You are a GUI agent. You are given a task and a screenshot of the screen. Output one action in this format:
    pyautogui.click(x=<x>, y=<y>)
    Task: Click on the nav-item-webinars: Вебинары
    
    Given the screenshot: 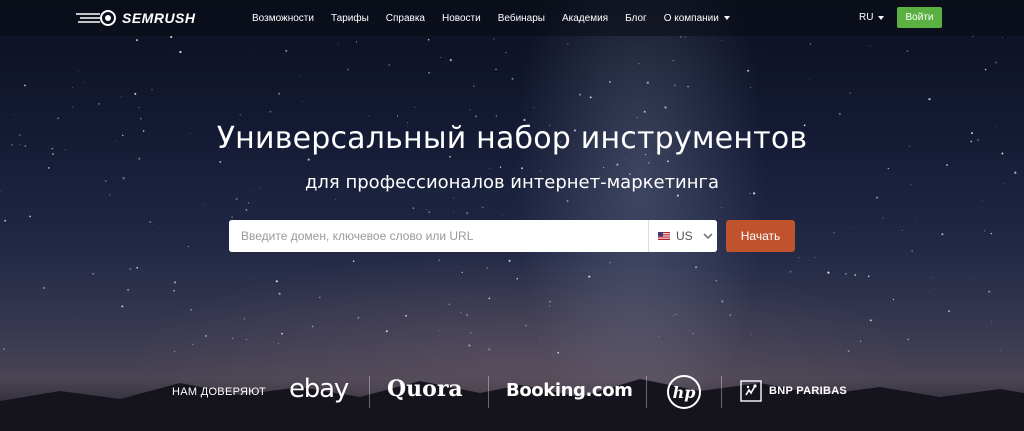 What is the action you would take?
    pyautogui.click(x=521, y=18)
    